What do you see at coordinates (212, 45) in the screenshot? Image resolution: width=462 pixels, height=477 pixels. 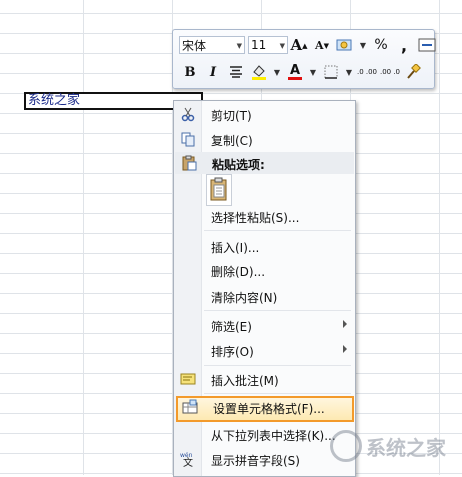 I see `font-name-combo: 宋体 ▼` at bounding box center [212, 45].